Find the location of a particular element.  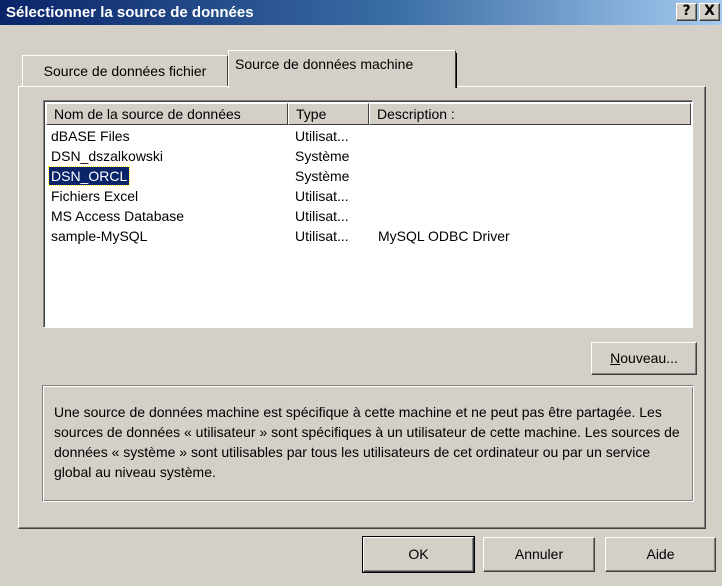

tab-machine-data-source: Source de données machine is located at coordinates (342, 69).